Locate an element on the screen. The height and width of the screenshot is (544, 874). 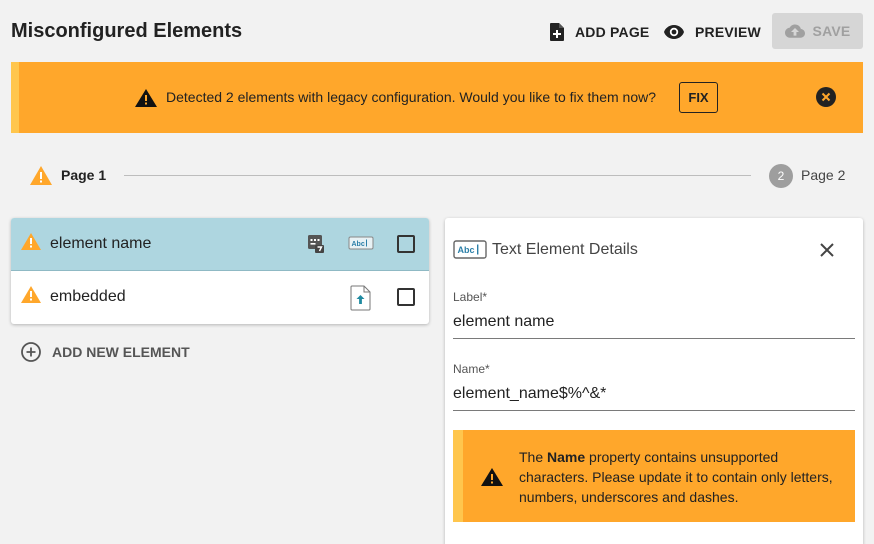
name-input: element_name$%^&* is located at coordinates (654, 398).